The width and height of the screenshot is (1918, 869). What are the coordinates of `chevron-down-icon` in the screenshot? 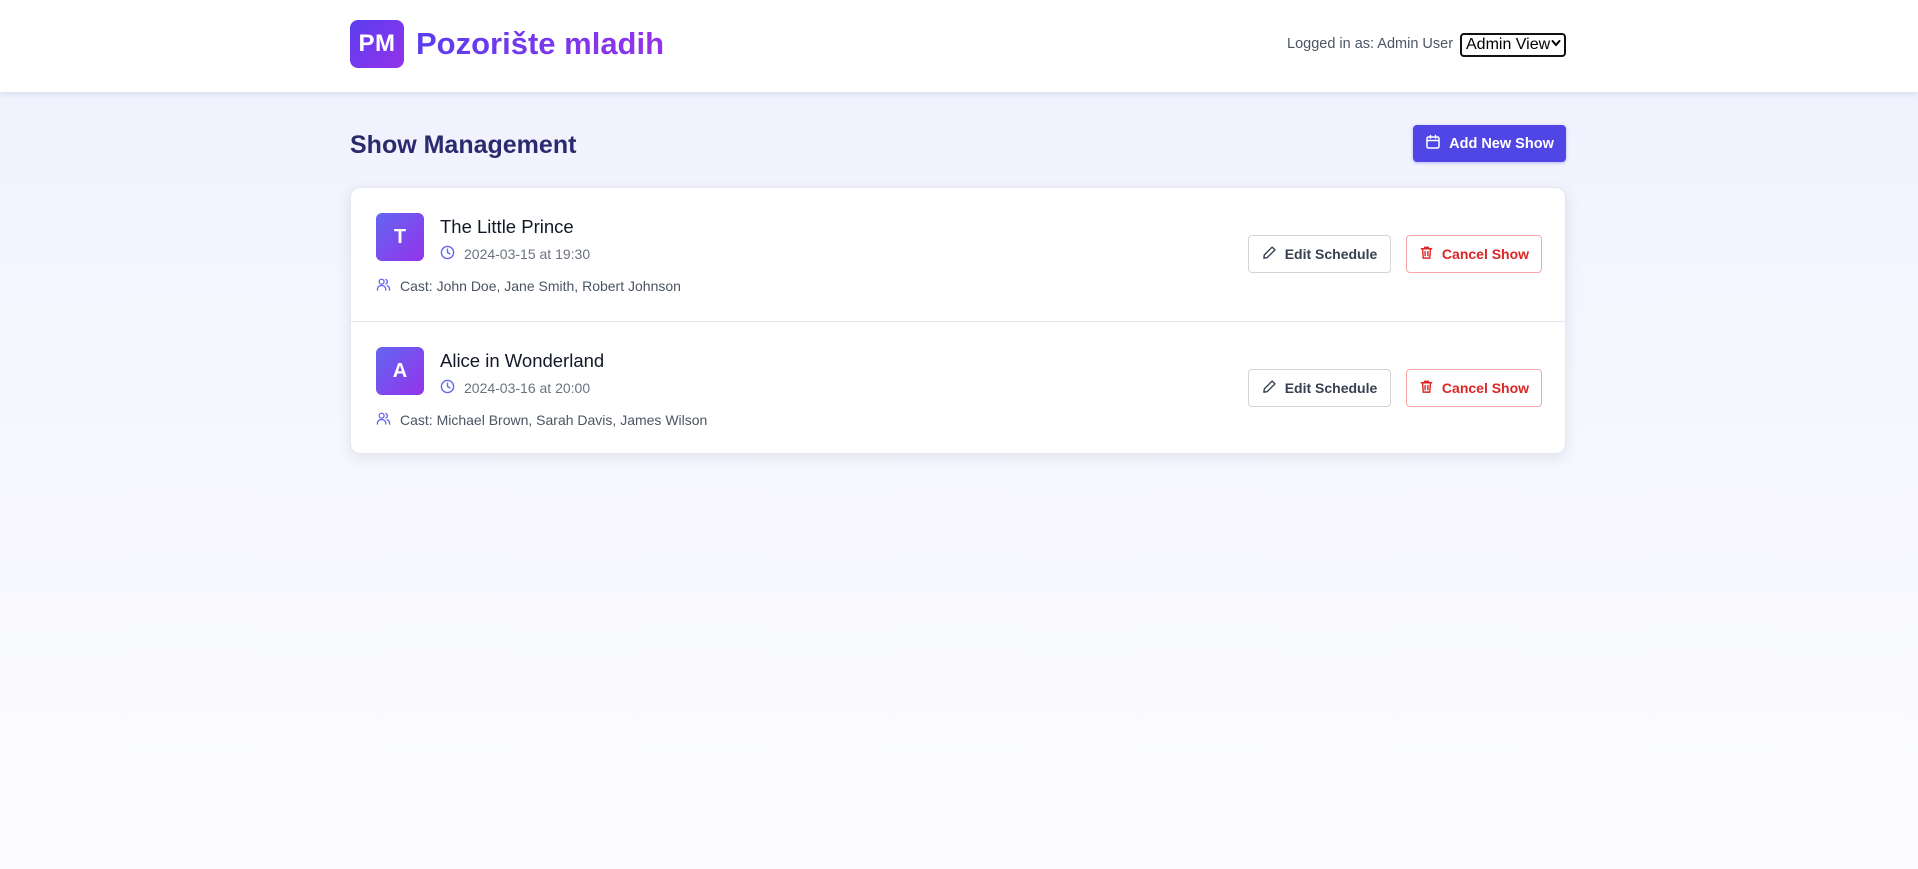 It's located at (1556, 44).